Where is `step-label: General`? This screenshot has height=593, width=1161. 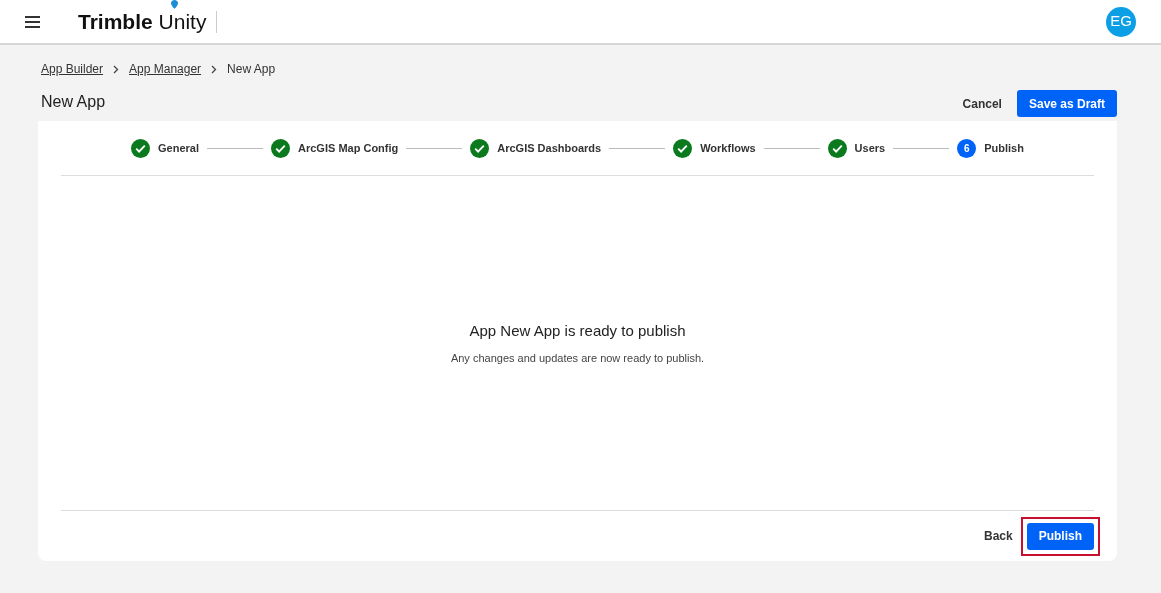
step-label: General is located at coordinates (179, 148).